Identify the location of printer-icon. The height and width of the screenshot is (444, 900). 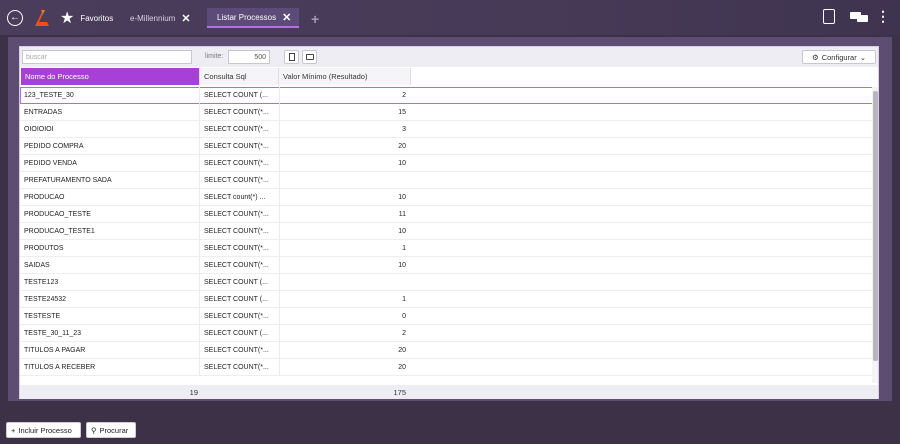
(310, 57).